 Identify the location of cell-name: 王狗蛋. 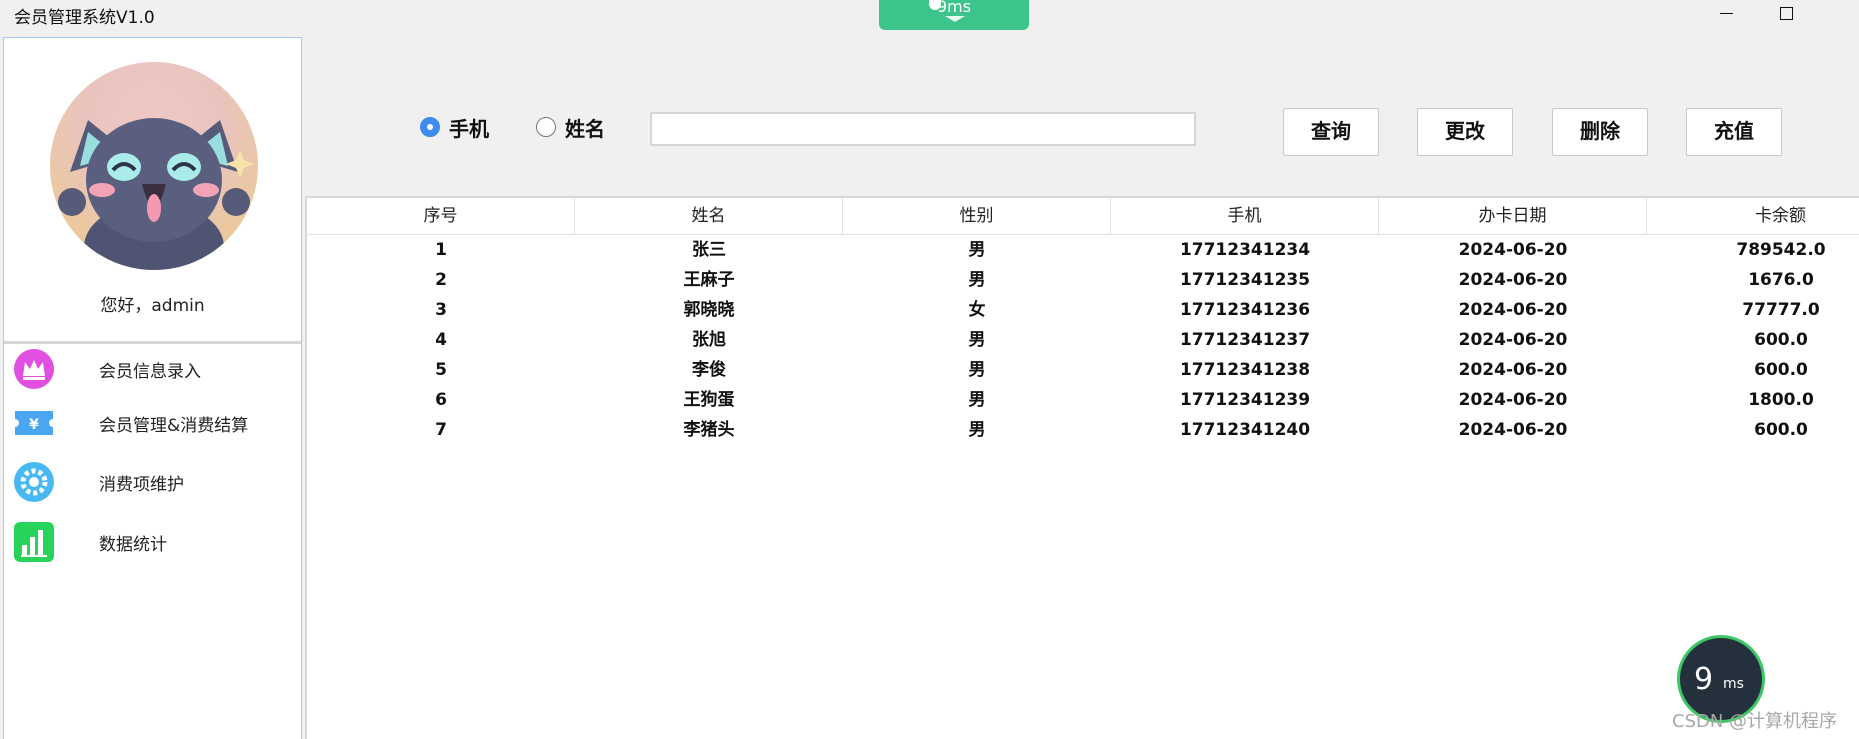
(709, 400).